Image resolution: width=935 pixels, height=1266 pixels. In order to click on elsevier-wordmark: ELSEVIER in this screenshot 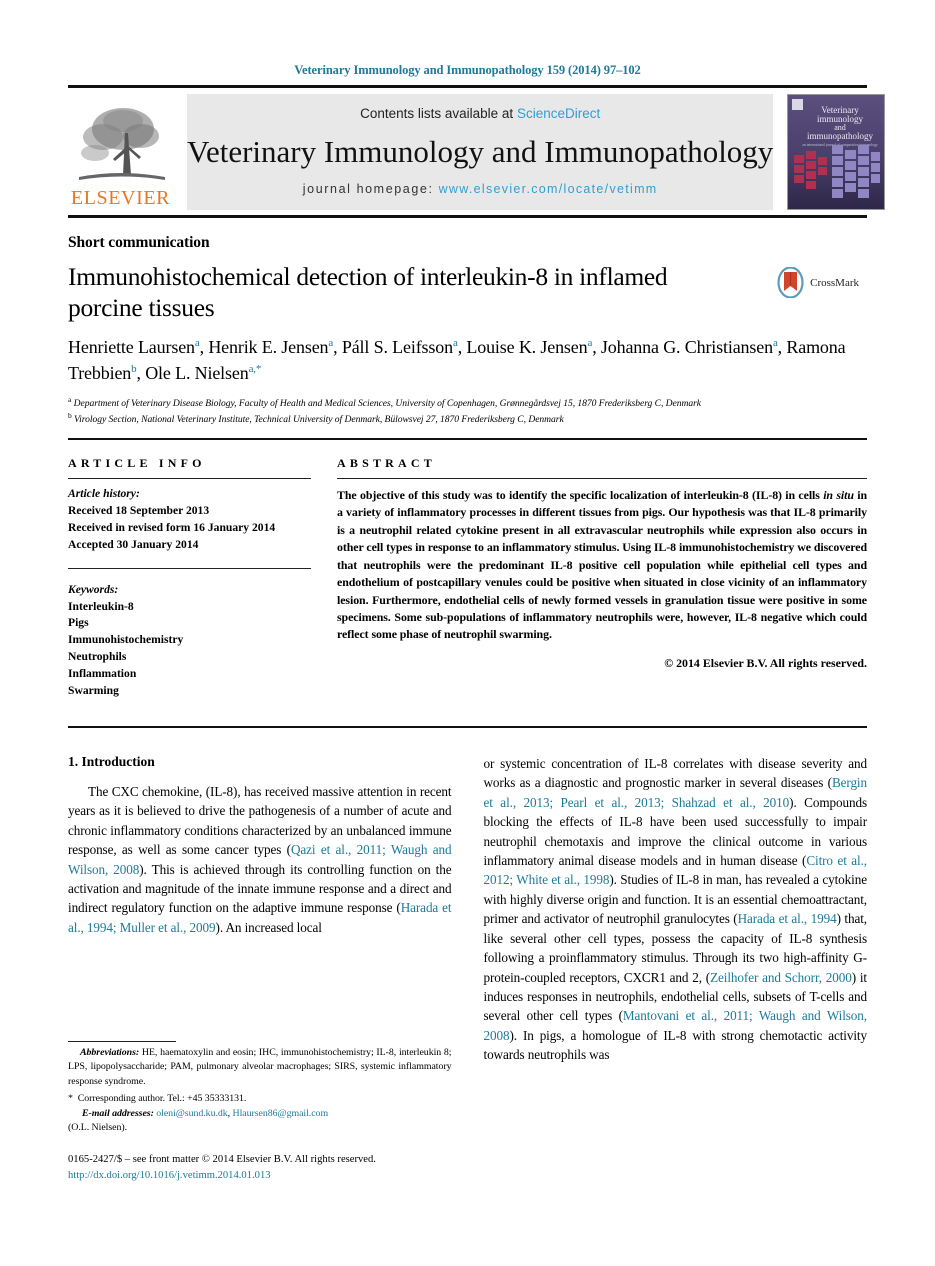, I will do `click(120, 198)`.